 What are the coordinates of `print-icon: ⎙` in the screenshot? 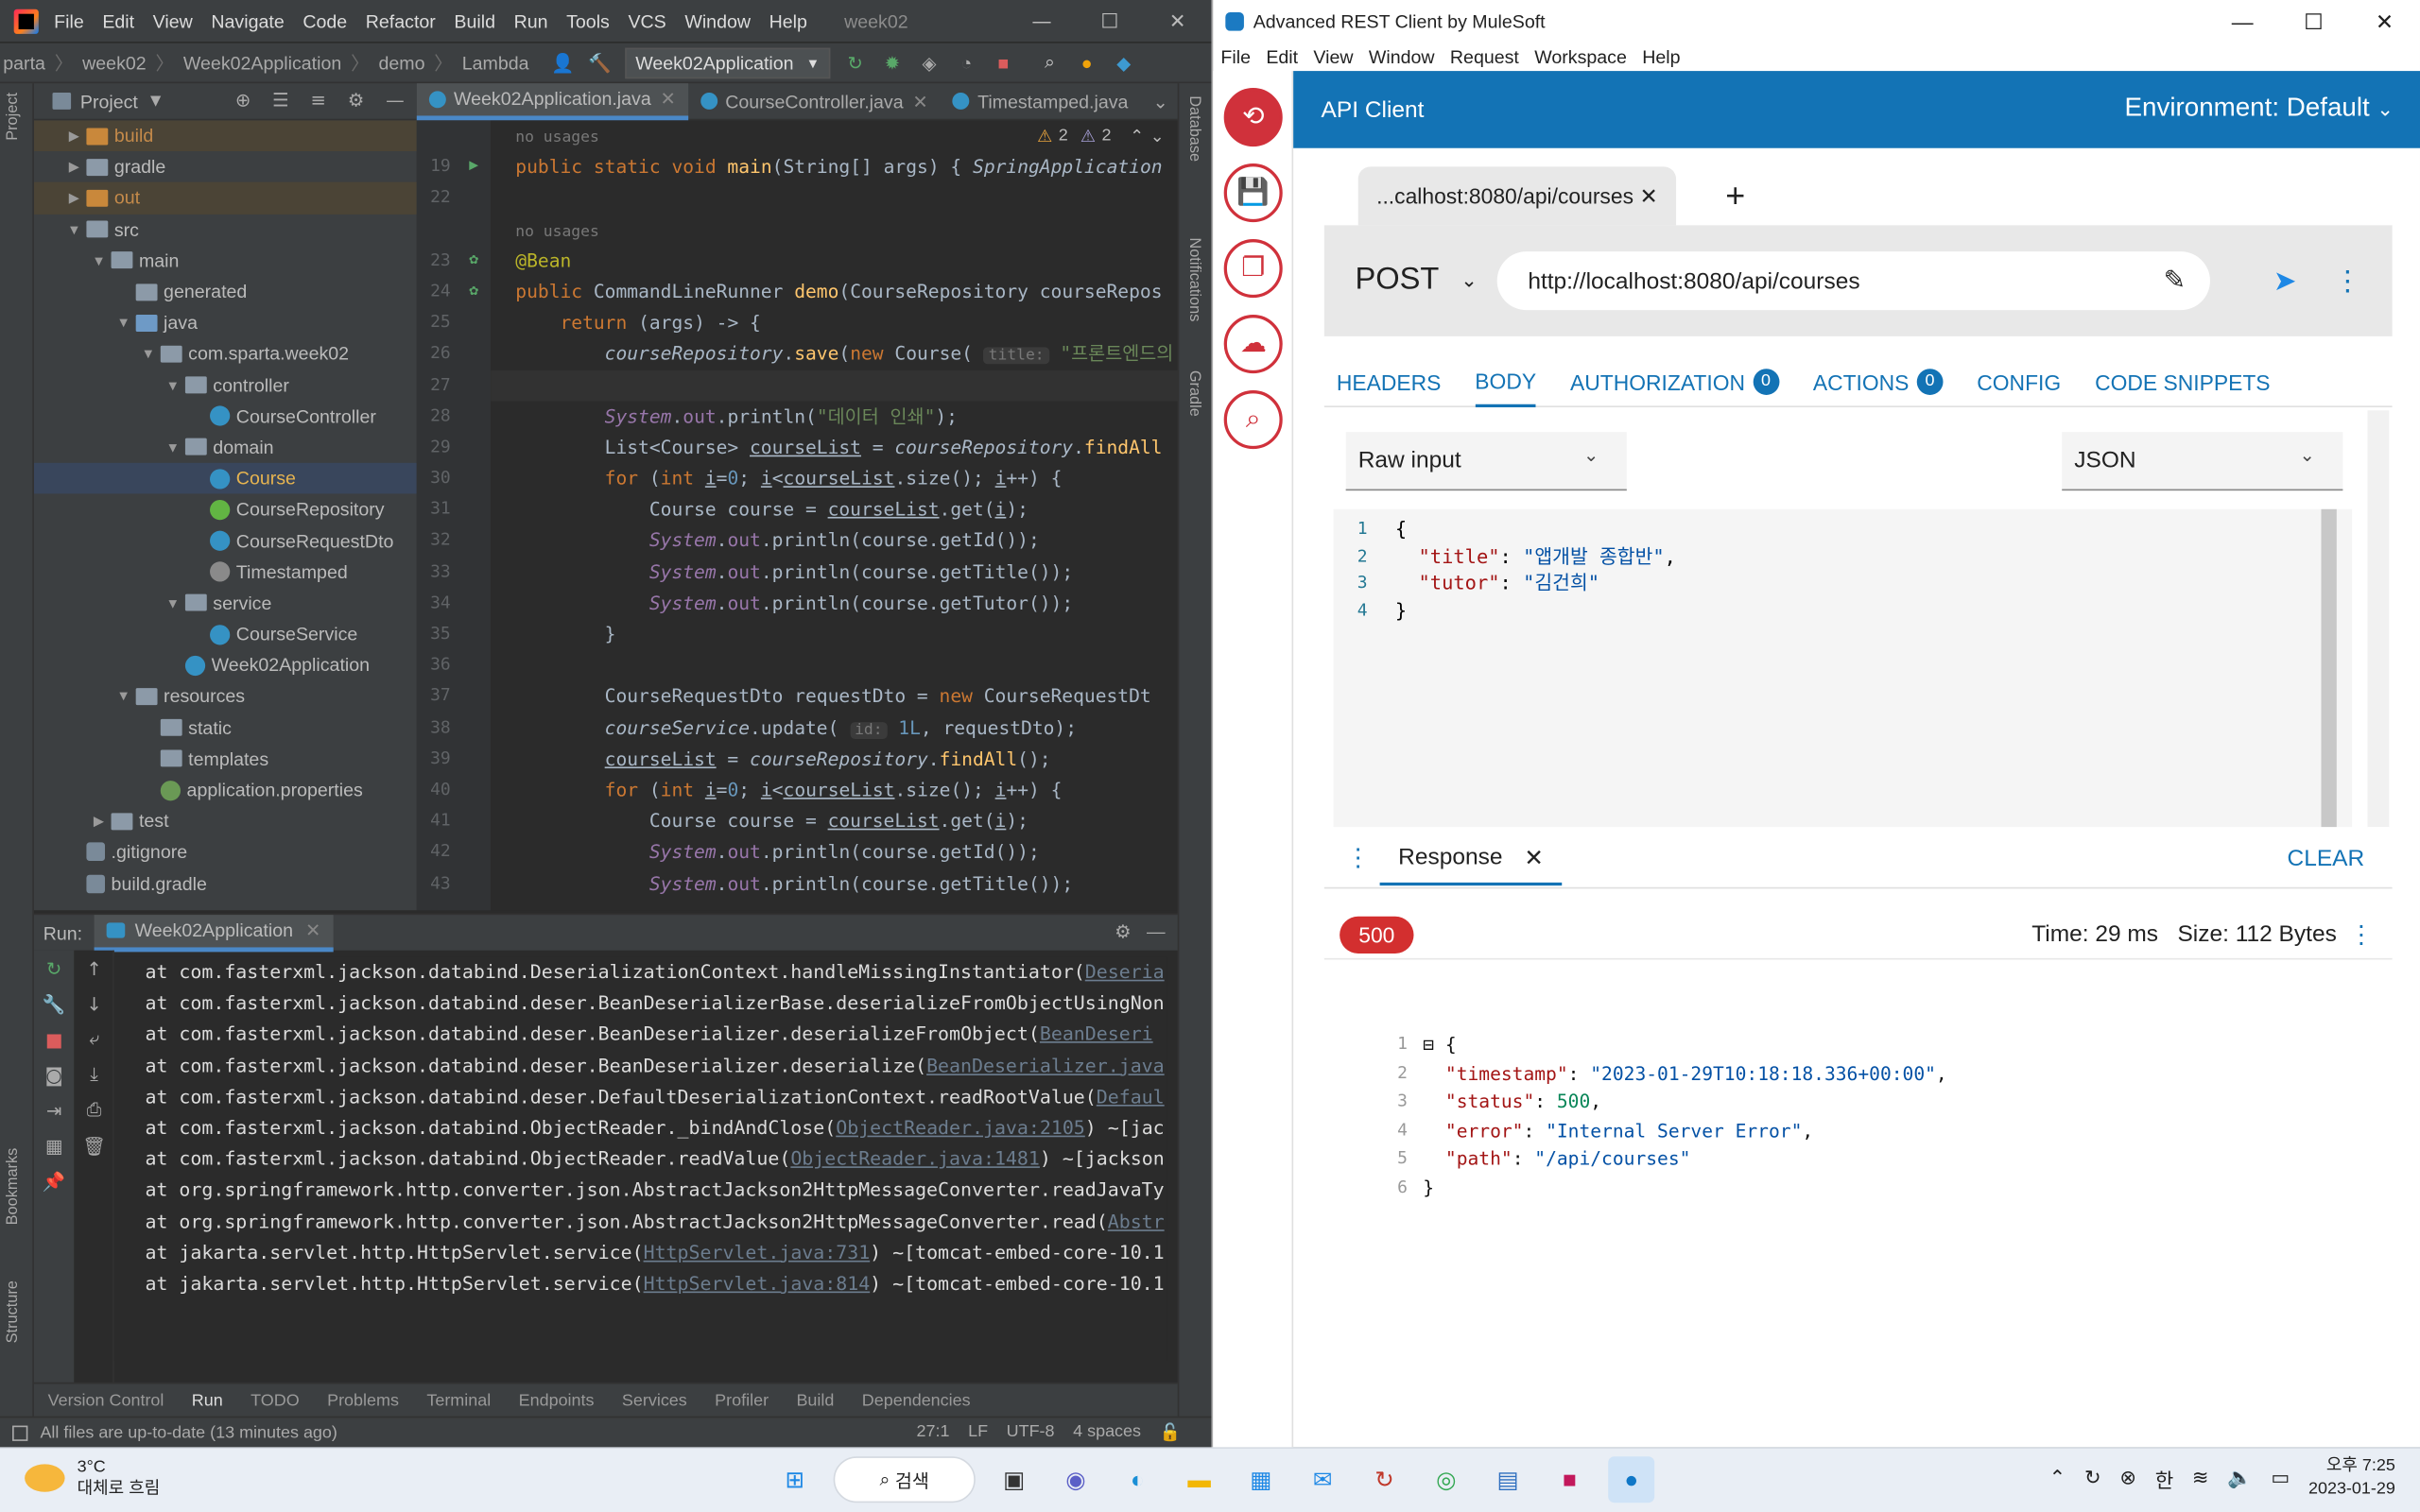 It's located at (93, 1110).